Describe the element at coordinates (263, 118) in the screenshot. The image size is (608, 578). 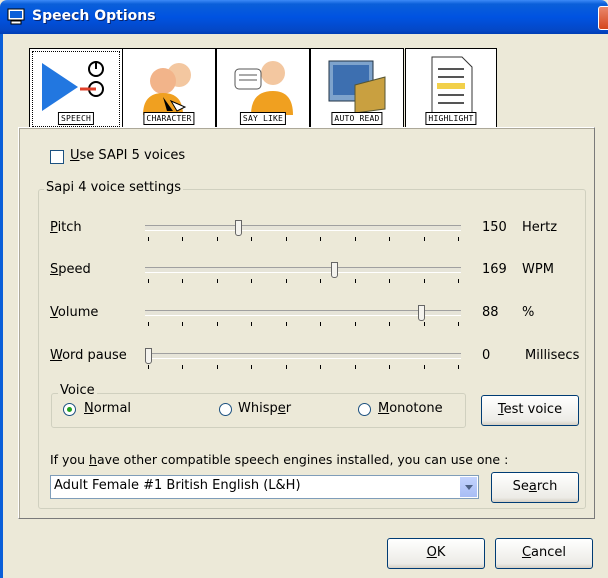
I see `tab-say-like-label: SAY LIKE` at that location.